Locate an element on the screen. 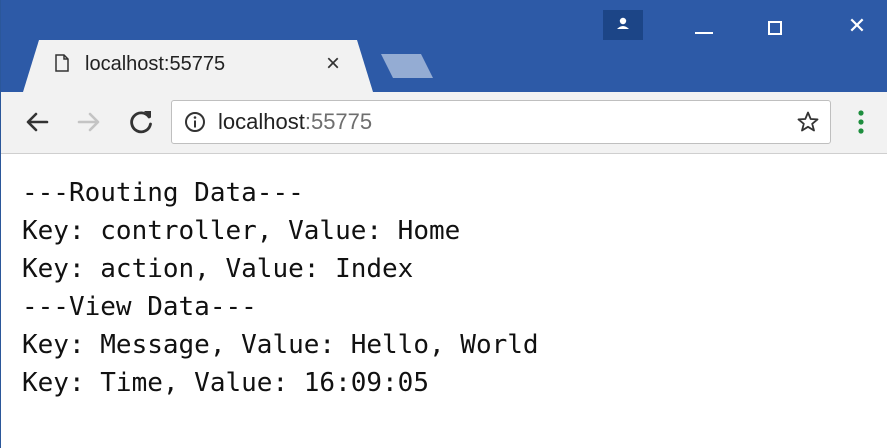  forward-arrow-icon is located at coordinates (89, 122).